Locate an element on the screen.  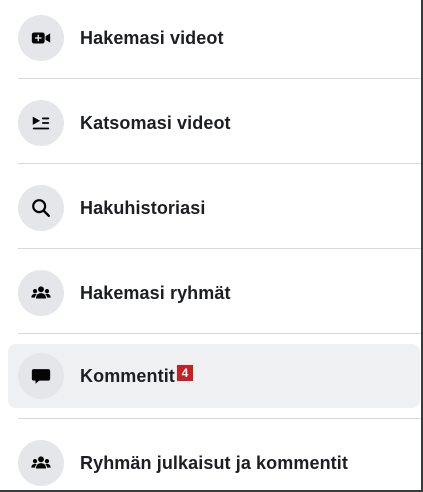
menu-item-searched-videos: Hakemasi videot is located at coordinates (214, 38).